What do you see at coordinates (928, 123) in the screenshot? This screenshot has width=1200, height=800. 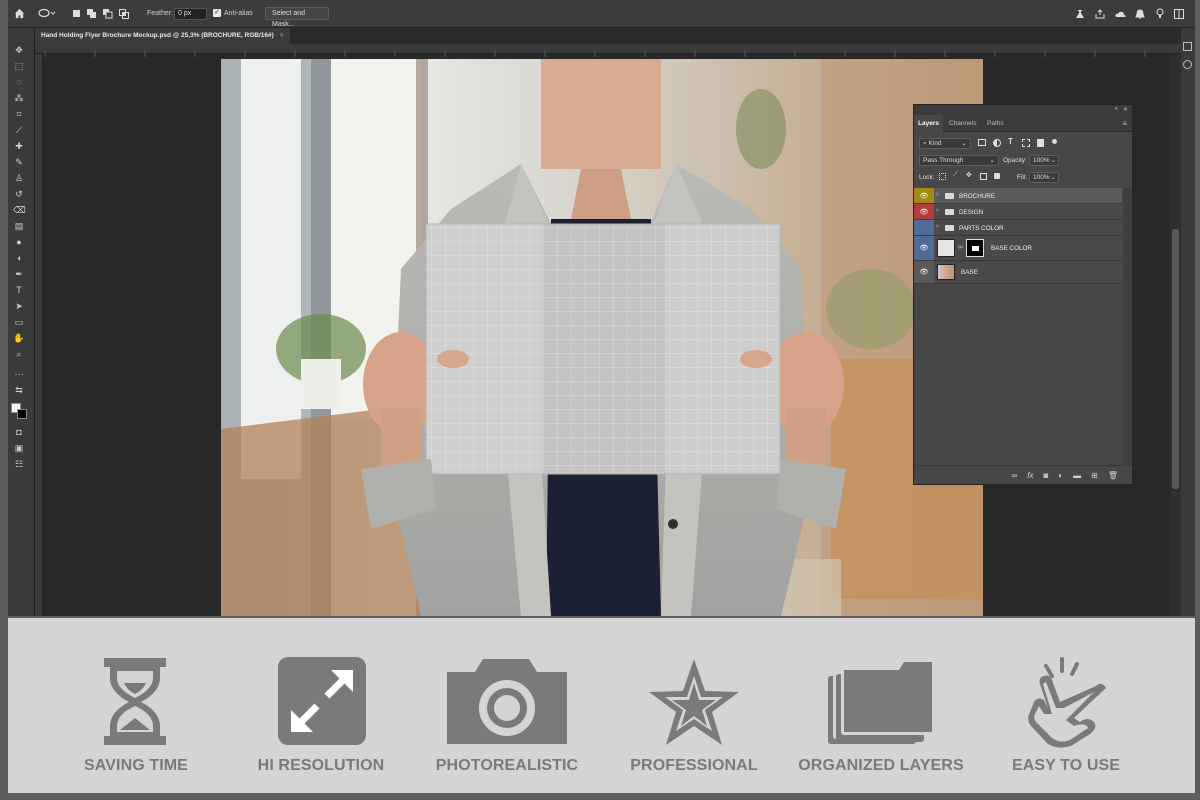 I see `tab-layers: Layers` at bounding box center [928, 123].